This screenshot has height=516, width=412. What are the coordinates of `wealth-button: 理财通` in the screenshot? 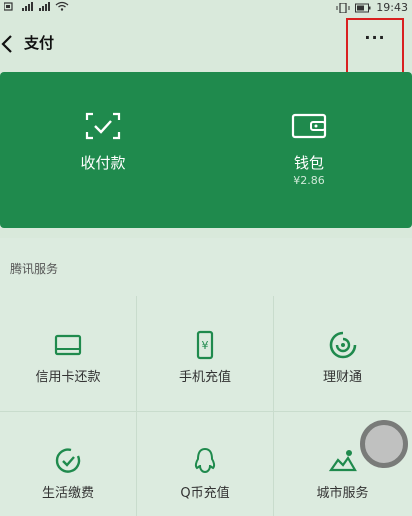 It's located at (342, 354).